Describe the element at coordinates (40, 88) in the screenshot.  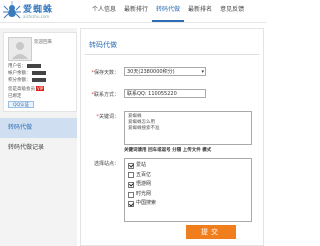
I see `vip-badge: VIP` at that location.